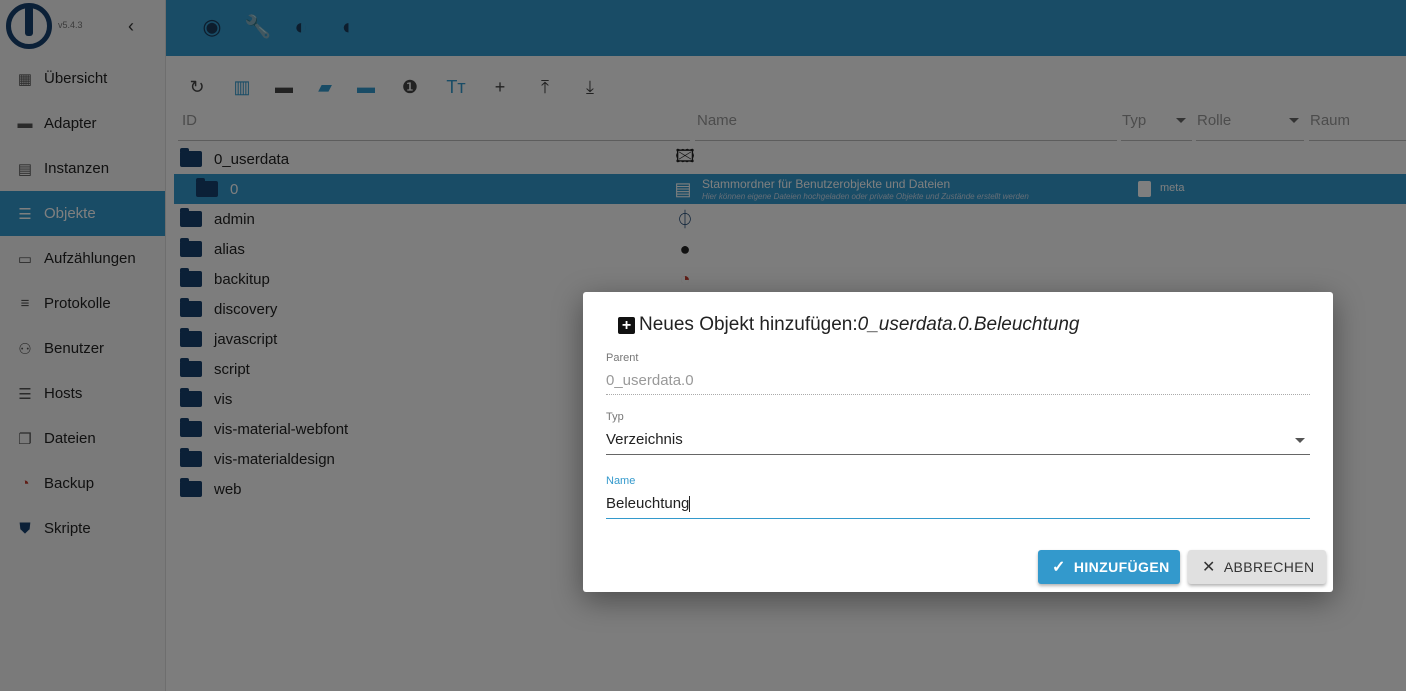 Image resolution: width=1406 pixels, height=691 pixels. Describe the element at coordinates (644, 439) in the screenshot. I see `type-select: Verzeichnis` at that location.